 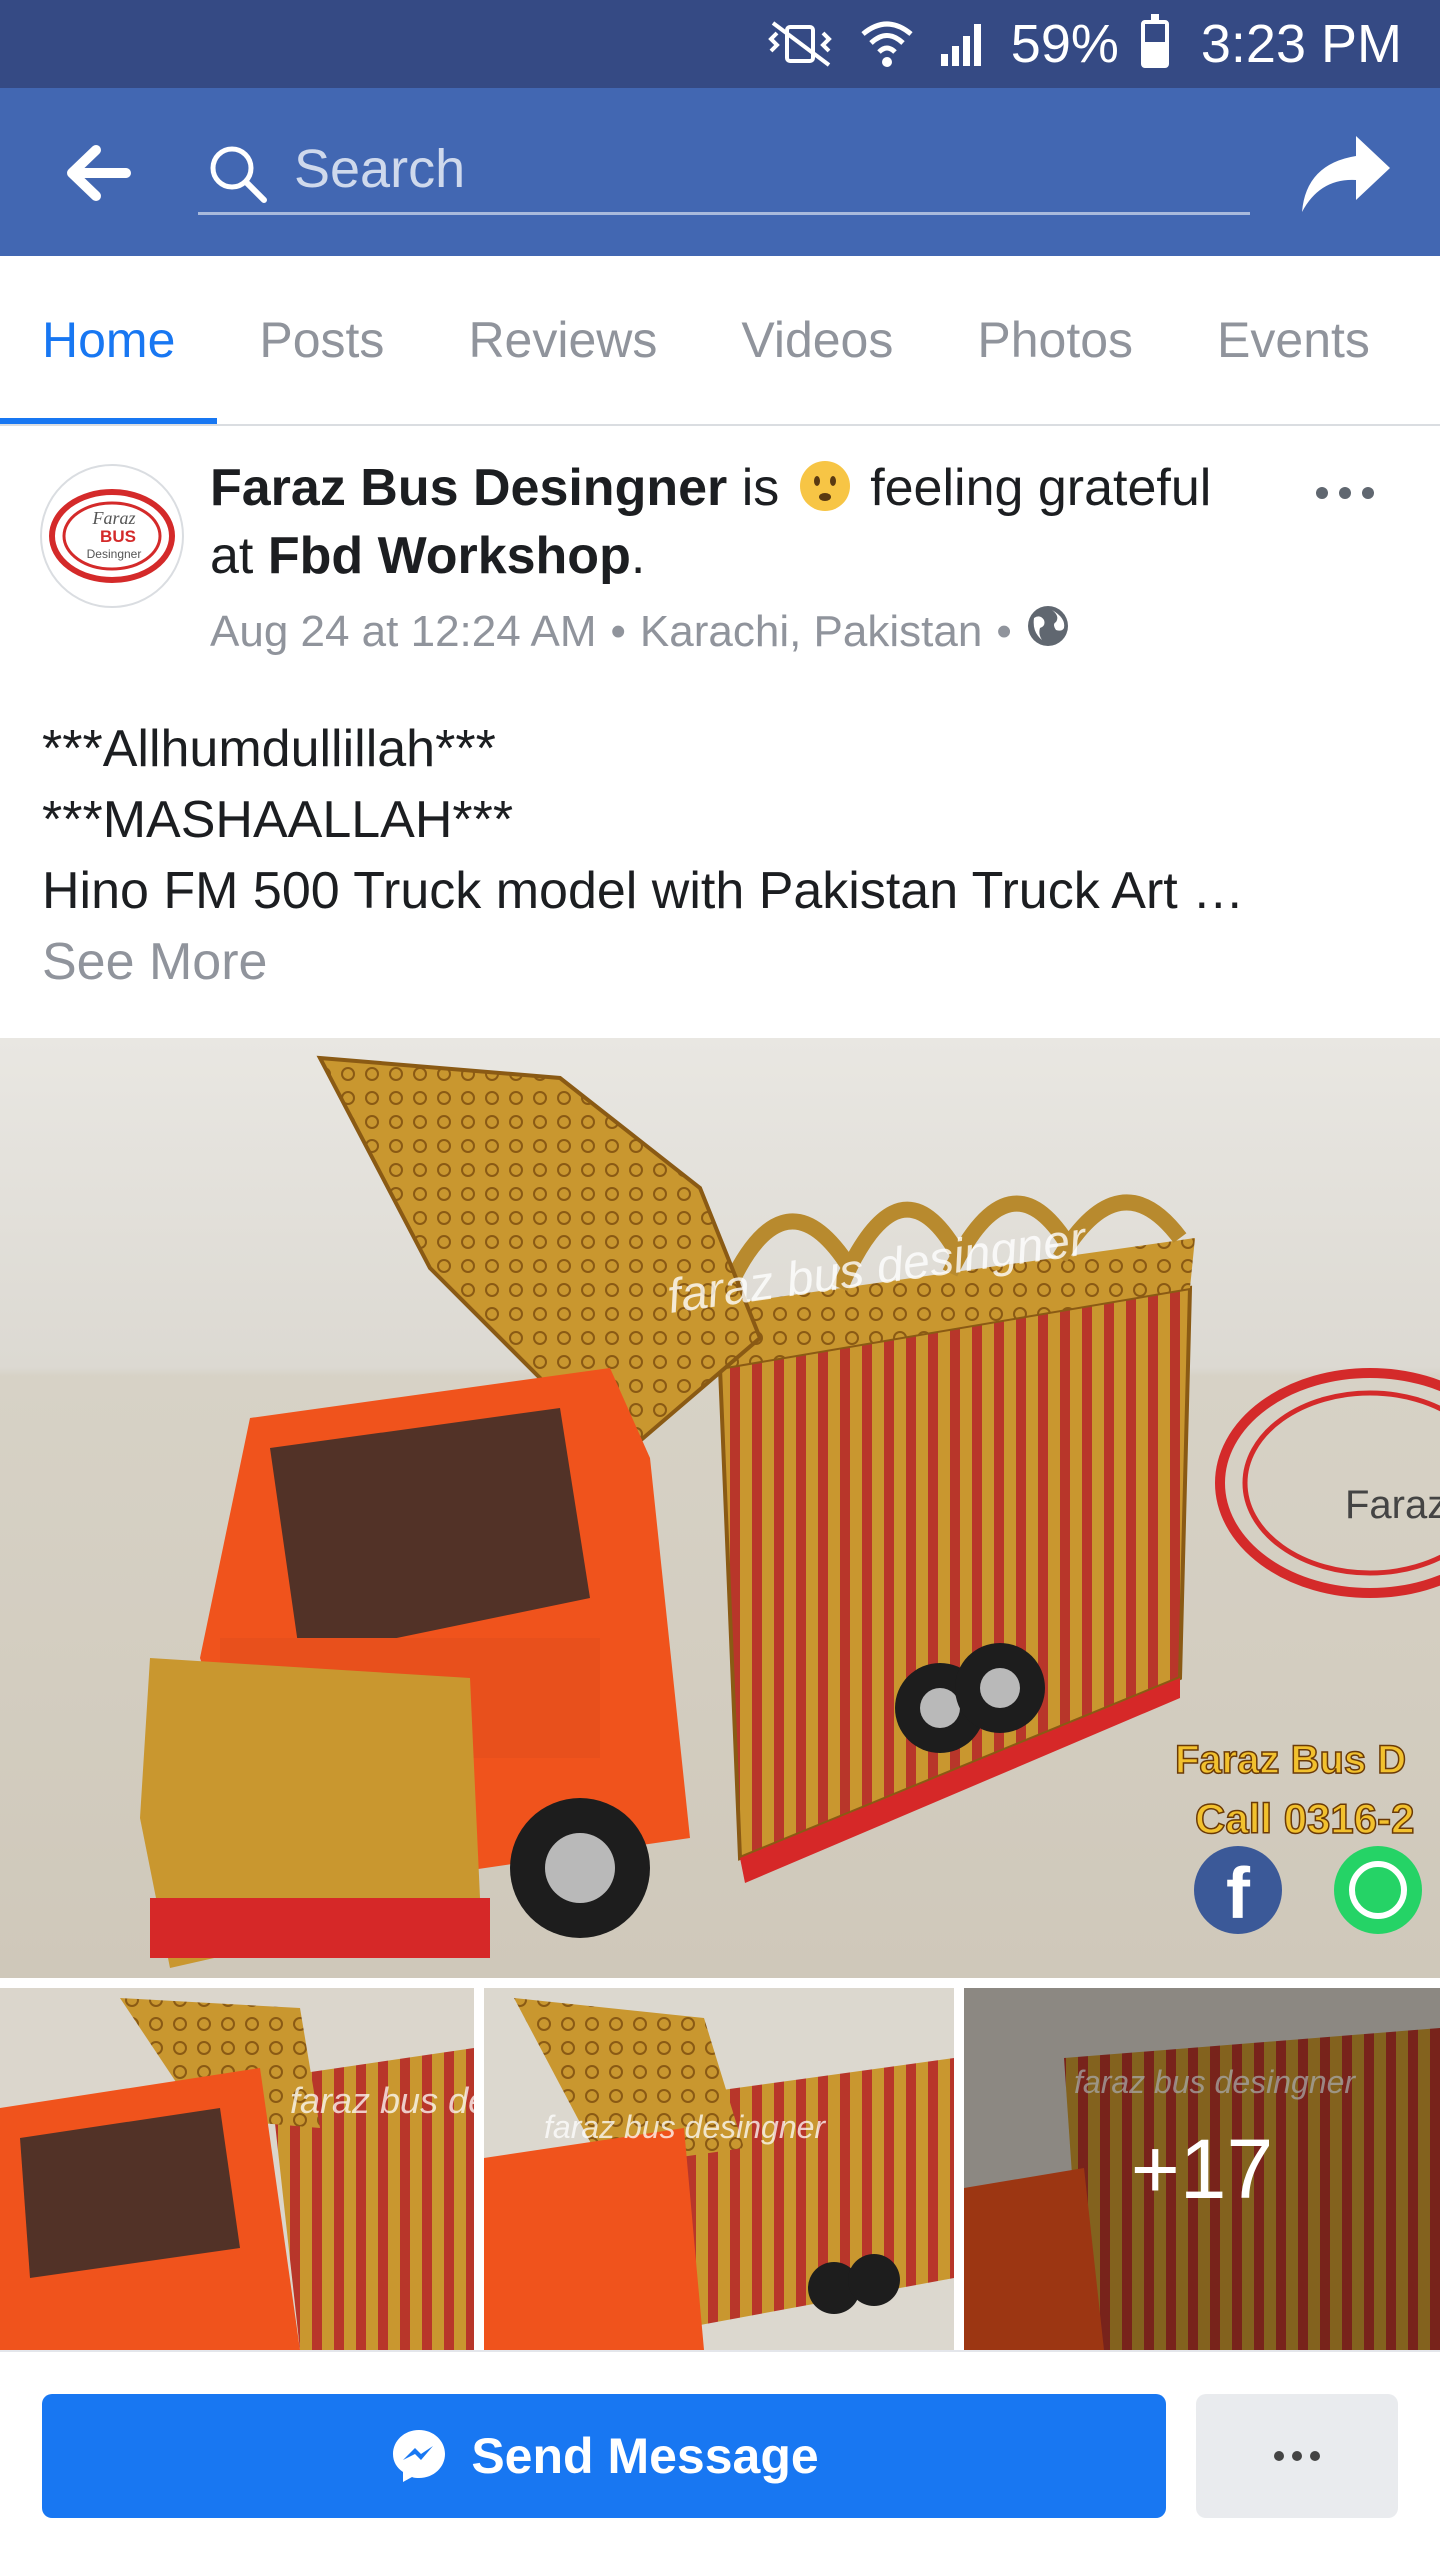 I want to click on period: ., so click(x=638, y=556).